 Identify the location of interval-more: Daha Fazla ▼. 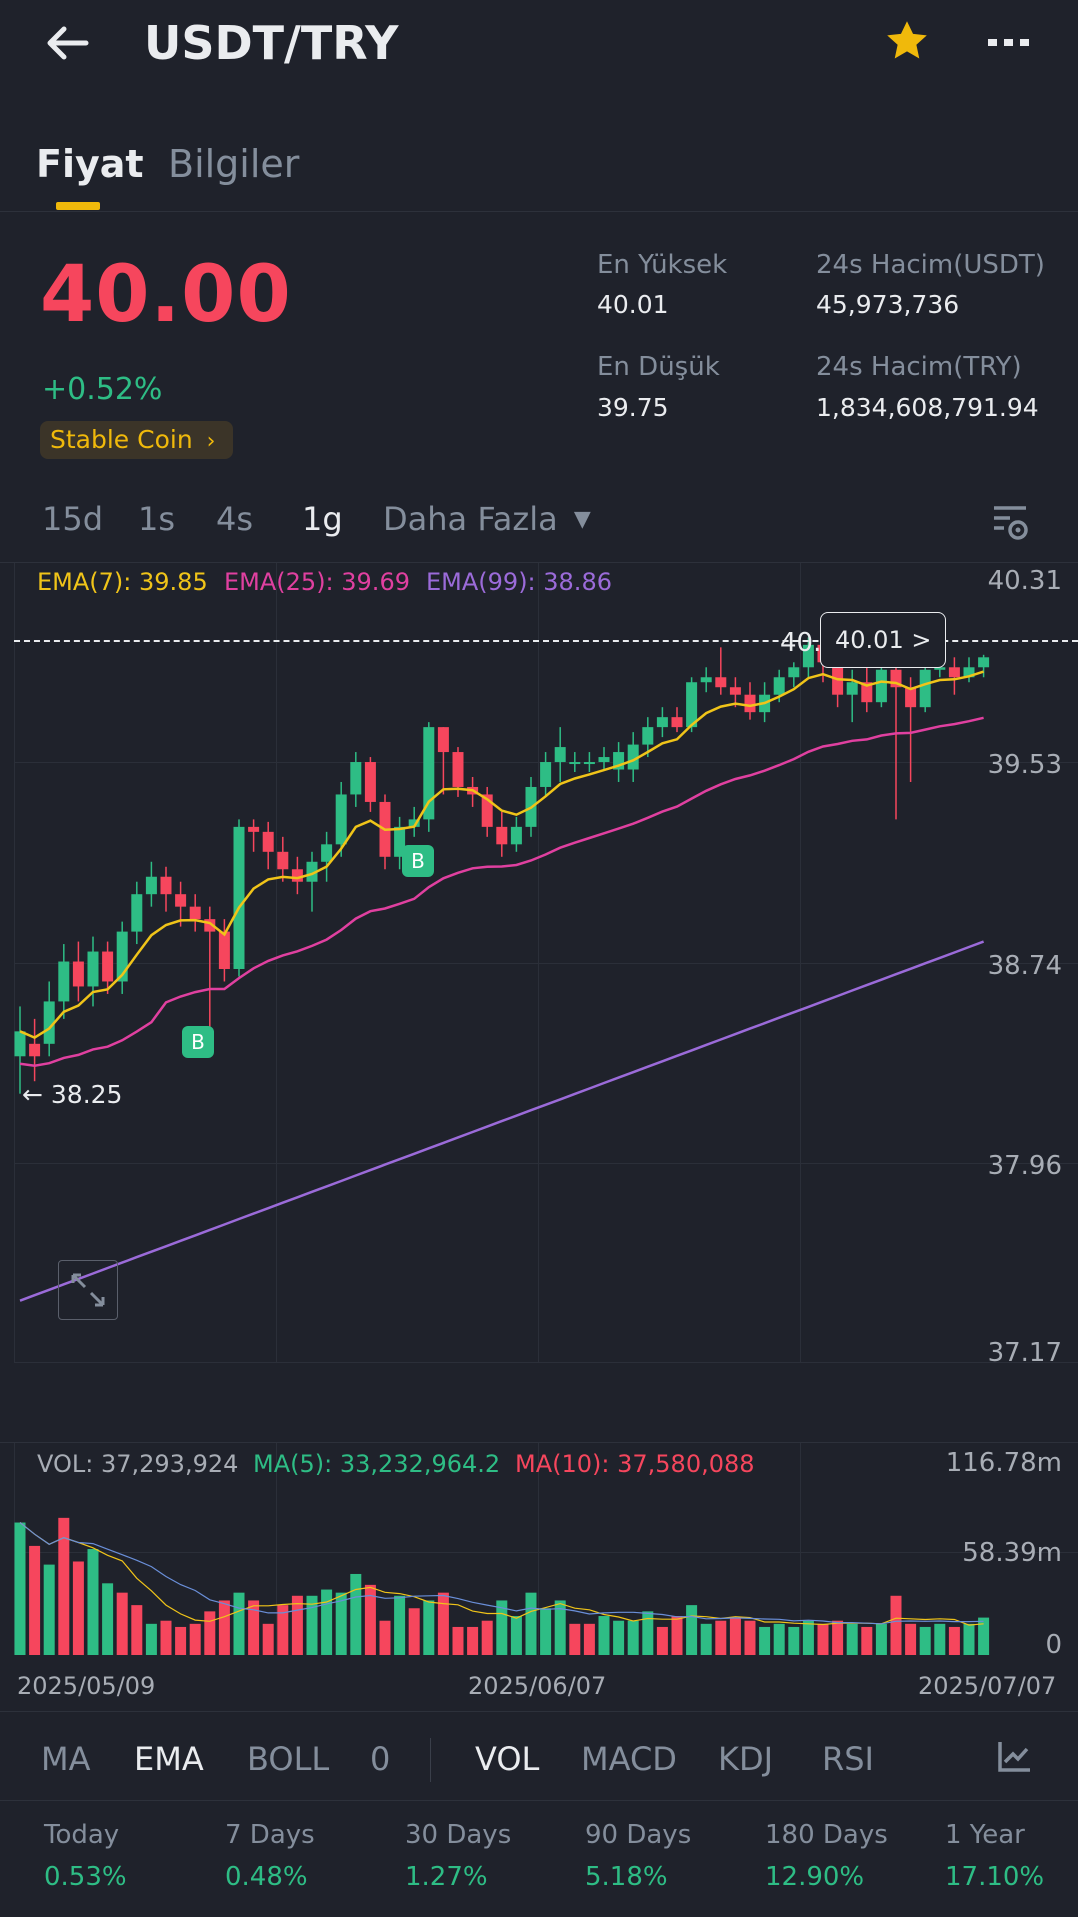
(487, 519).